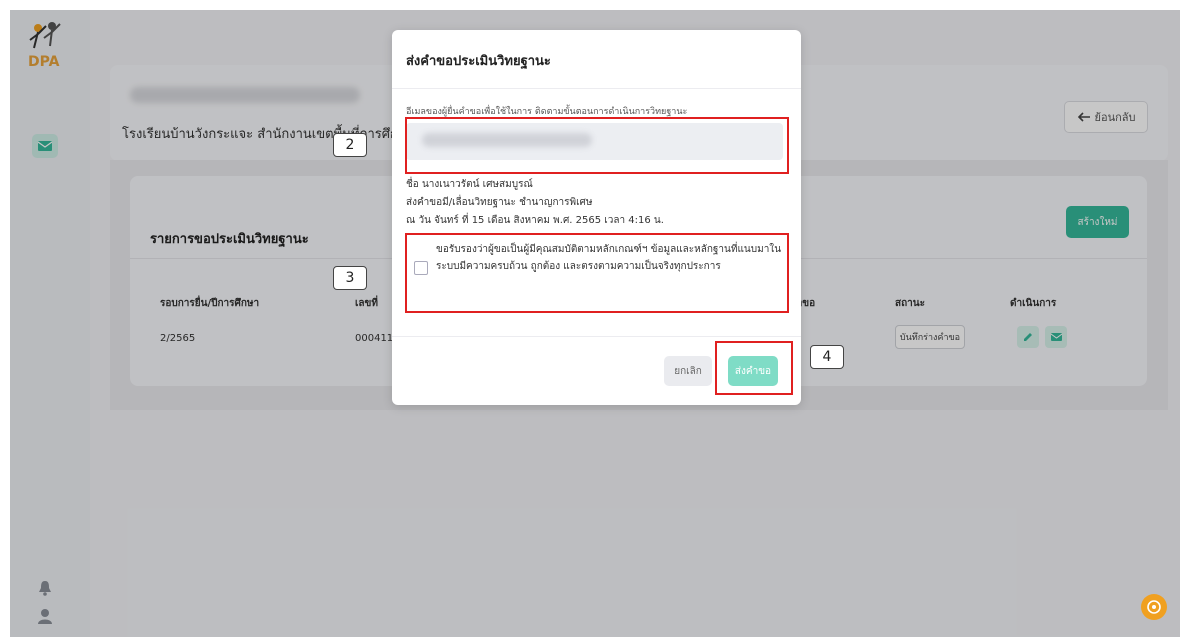  Describe the element at coordinates (350, 145) in the screenshot. I see `callout-2: 2` at that location.